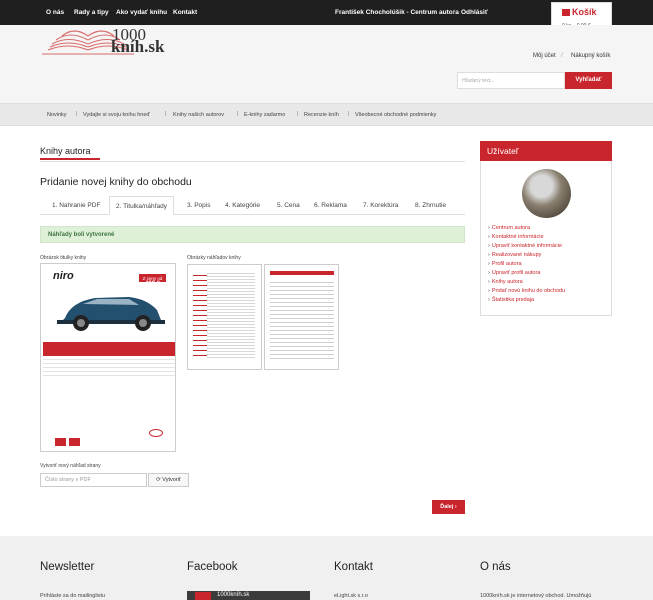 This screenshot has height=600, width=653. What do you see at coordinates (109, 349) in the screenshot?
I see `cover-table-header` at bounding box center [109, 349].